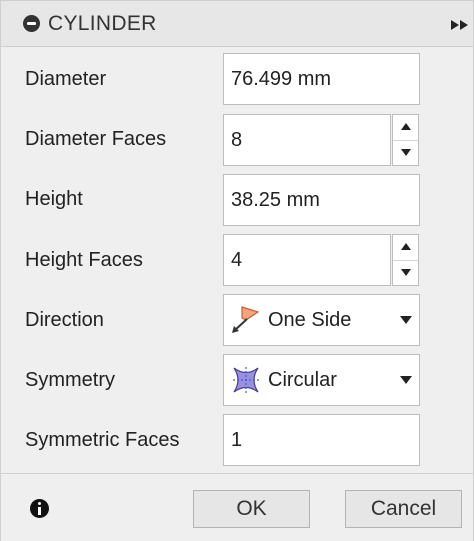 Image resolution: width=474 pixels, height=541 pixels. I want to click on dialog-title: CYLINDER, so click(102, 23).